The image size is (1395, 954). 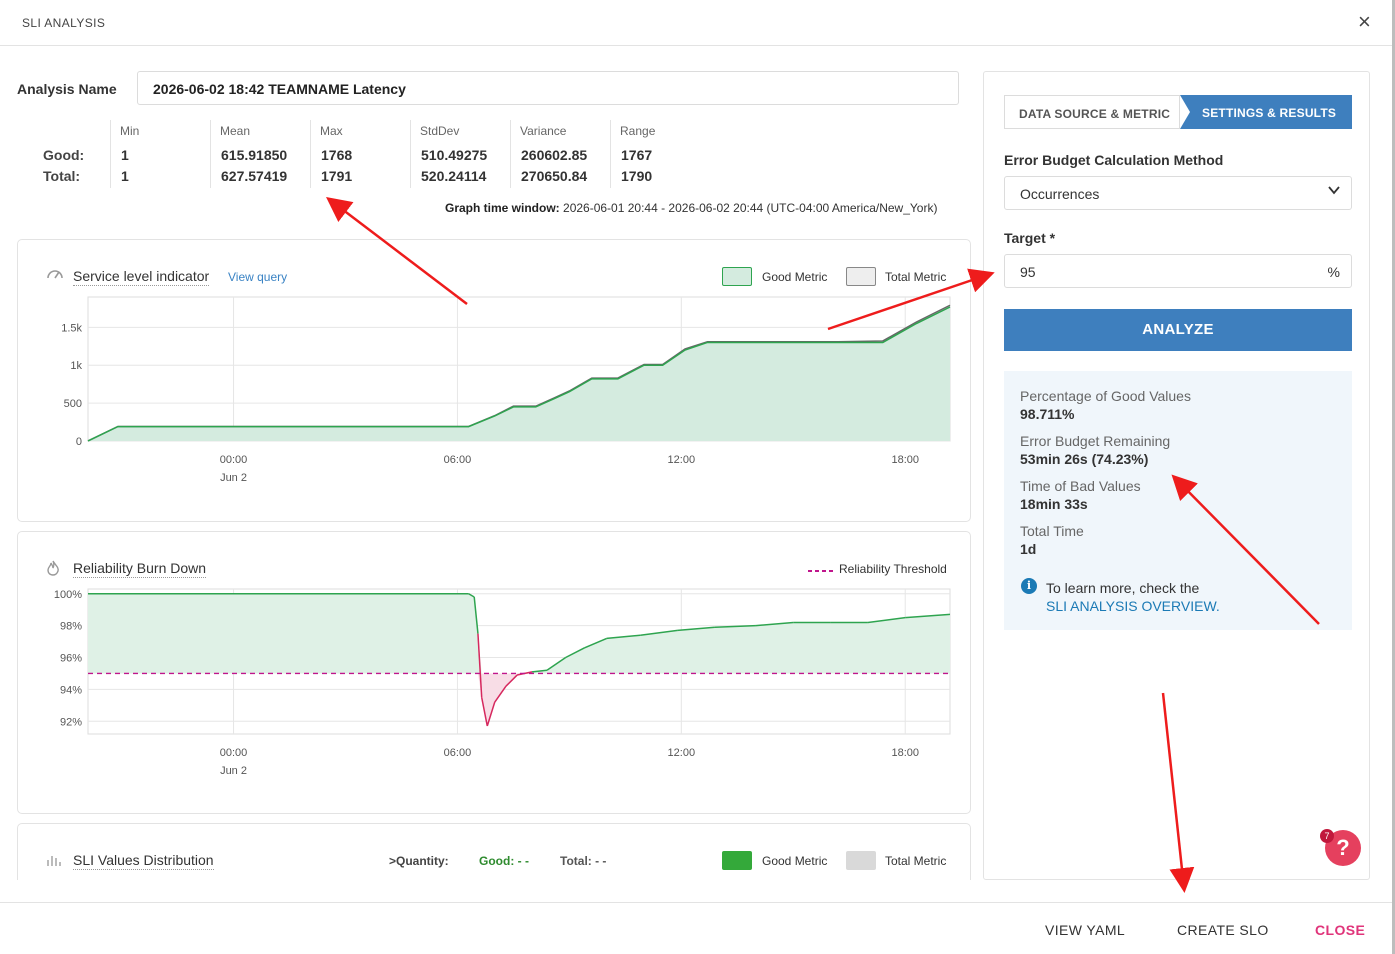 I want to click on sli-line-chart: 00:00 06:00 12:00 18:00 Jun 2 0 500 1k 1.5k, so click(x=506, y=390).